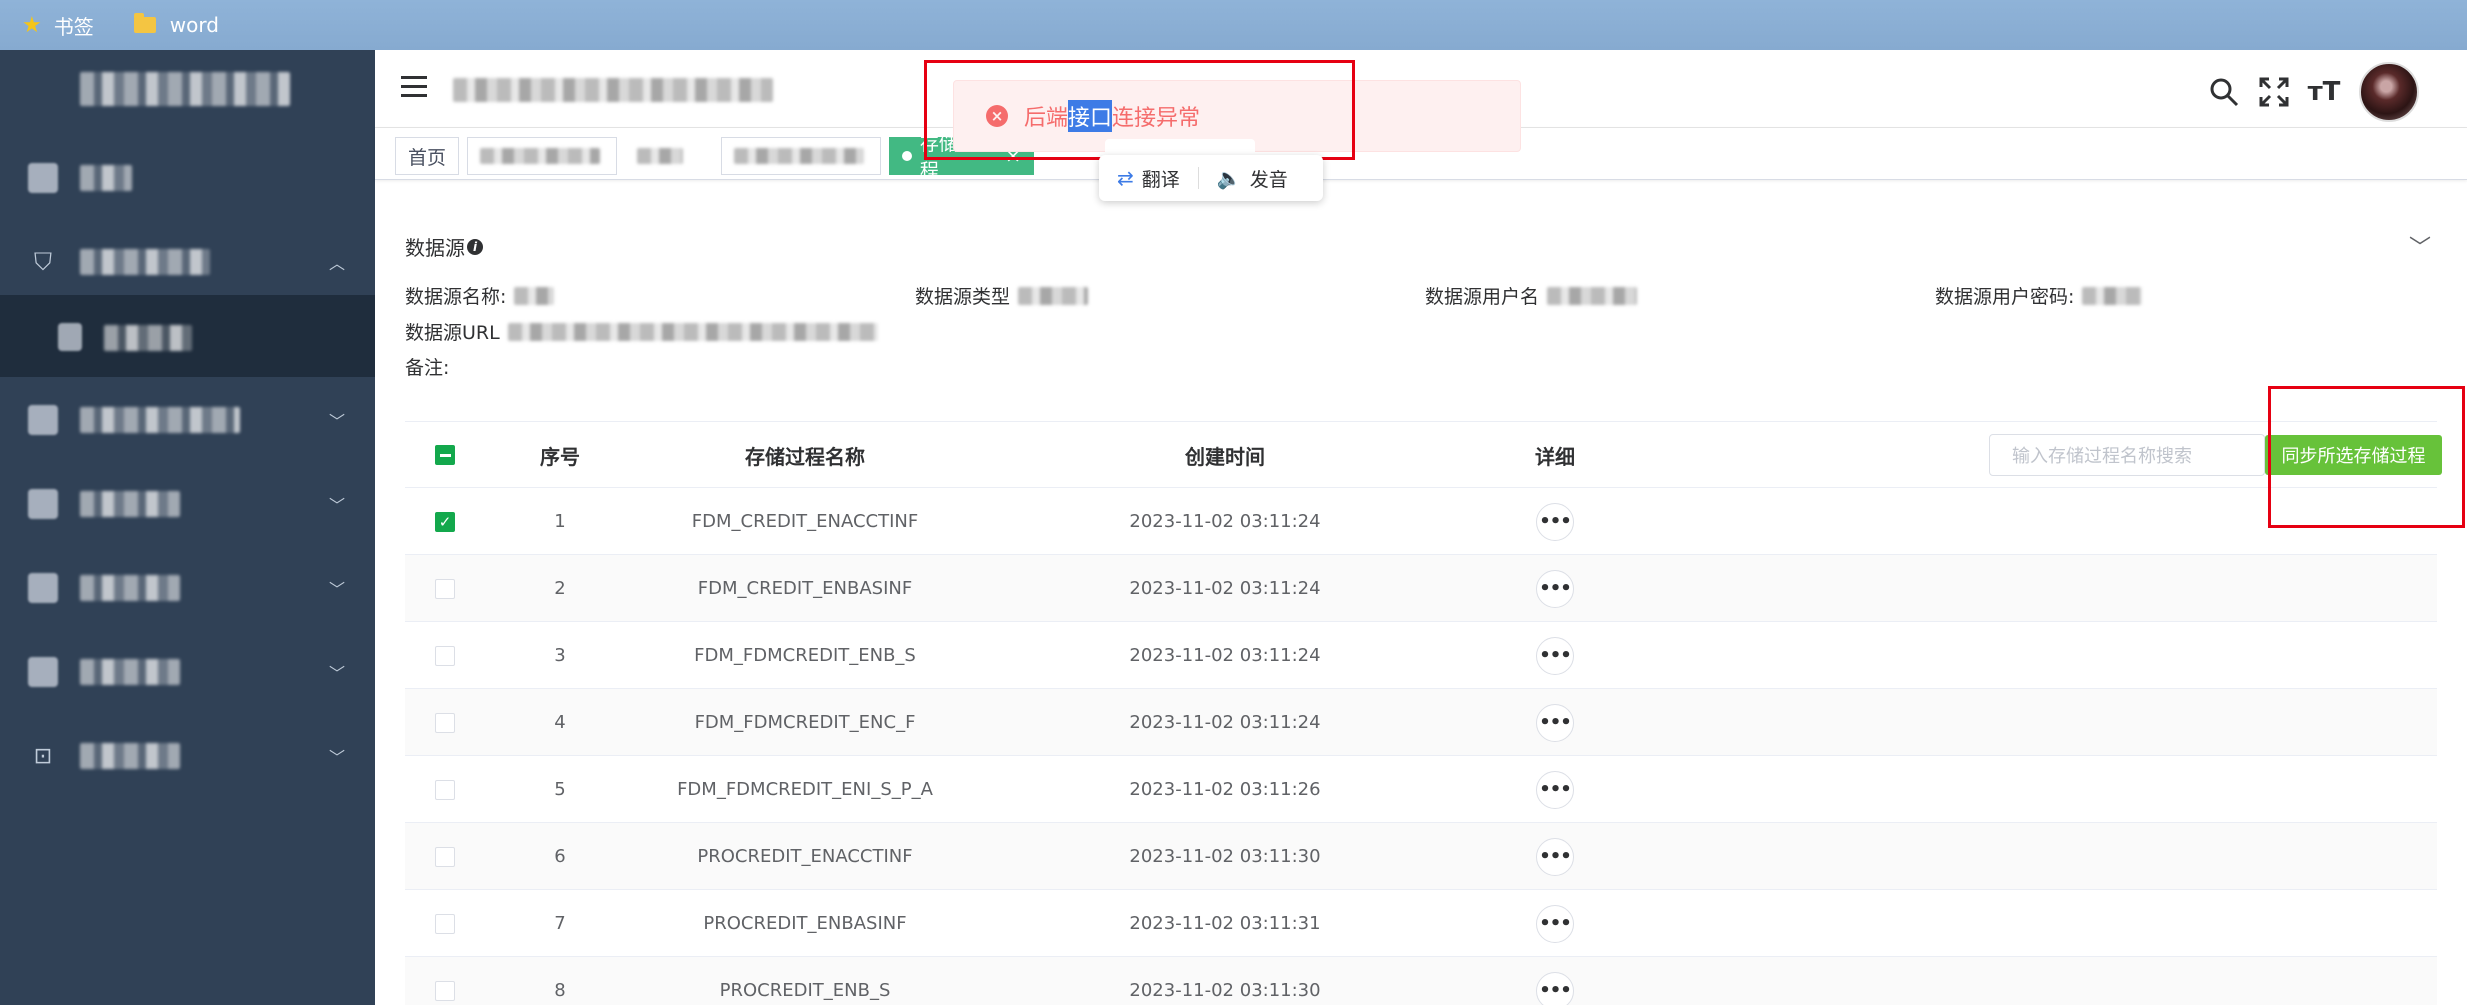  I want to click on bookmarks-bar: ★ 书签 word, so click(1233, 25).